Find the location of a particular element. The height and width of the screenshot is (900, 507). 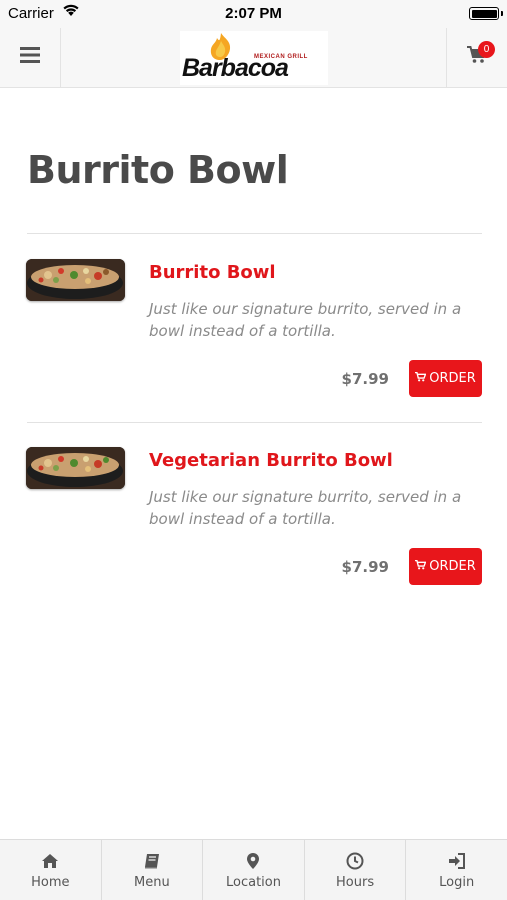

tab-menu: Menu is located at coordinates (153, 870).